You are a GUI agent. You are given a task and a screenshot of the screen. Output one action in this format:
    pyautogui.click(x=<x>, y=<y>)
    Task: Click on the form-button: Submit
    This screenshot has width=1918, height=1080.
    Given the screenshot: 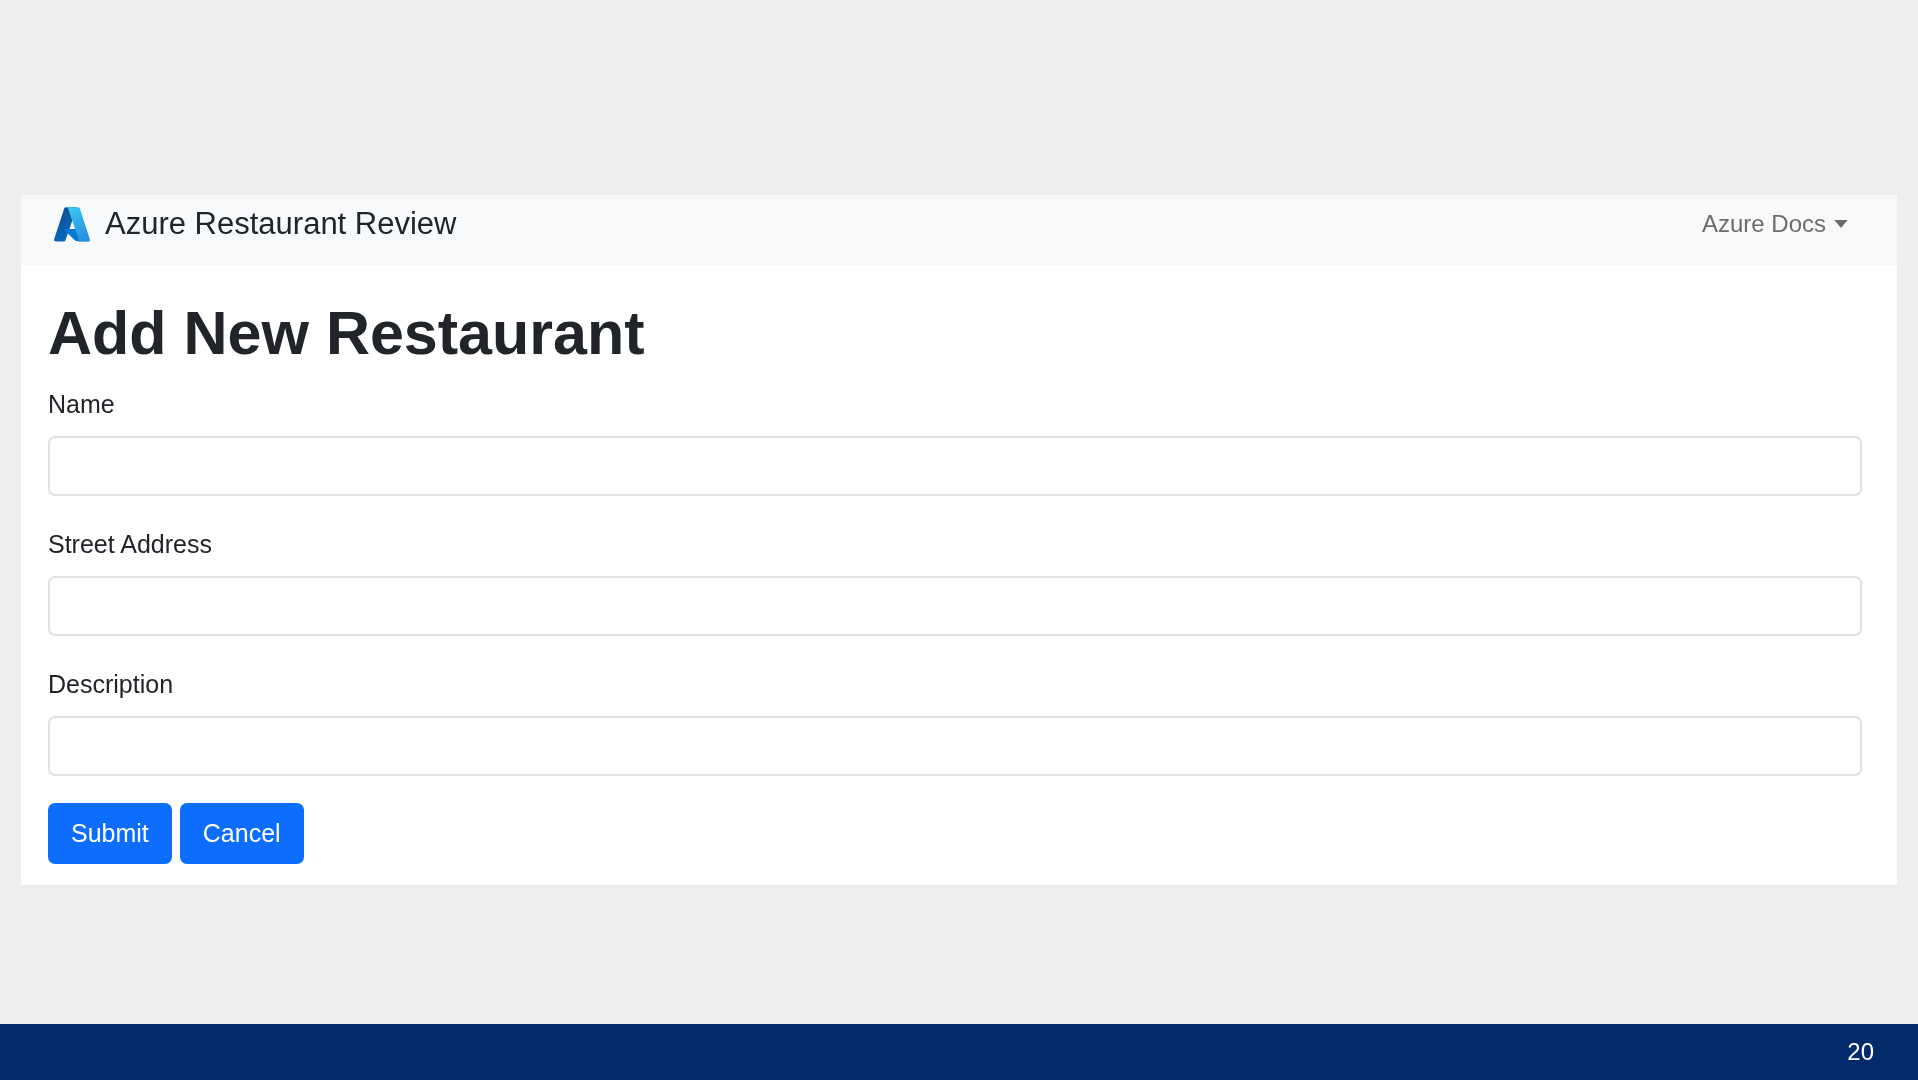 What is the action you would take?
    pyautogui.click(x=110, y=833)
    